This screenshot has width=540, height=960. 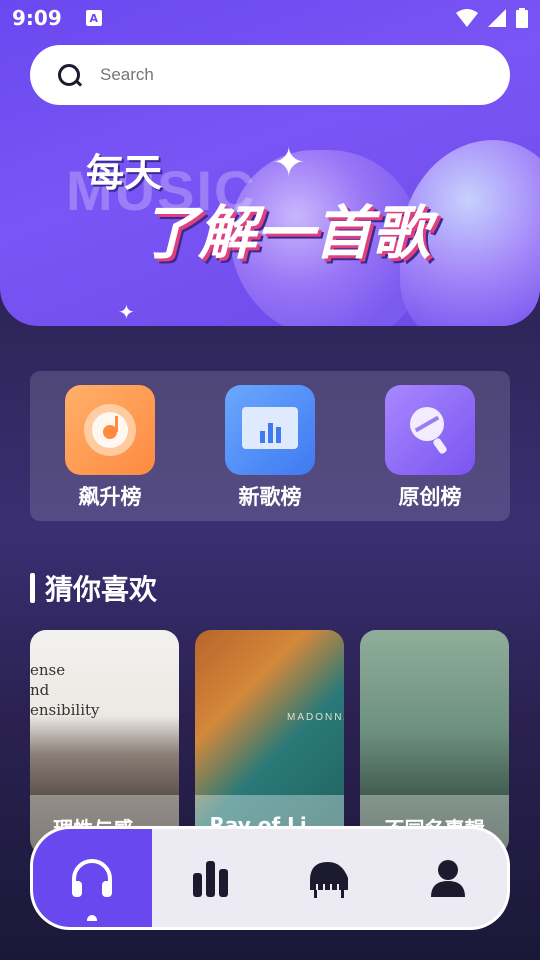 What do you see at coordinates (110, 430) in the screenshot?
I see `disc-icon` at bounding box center [110, 430].